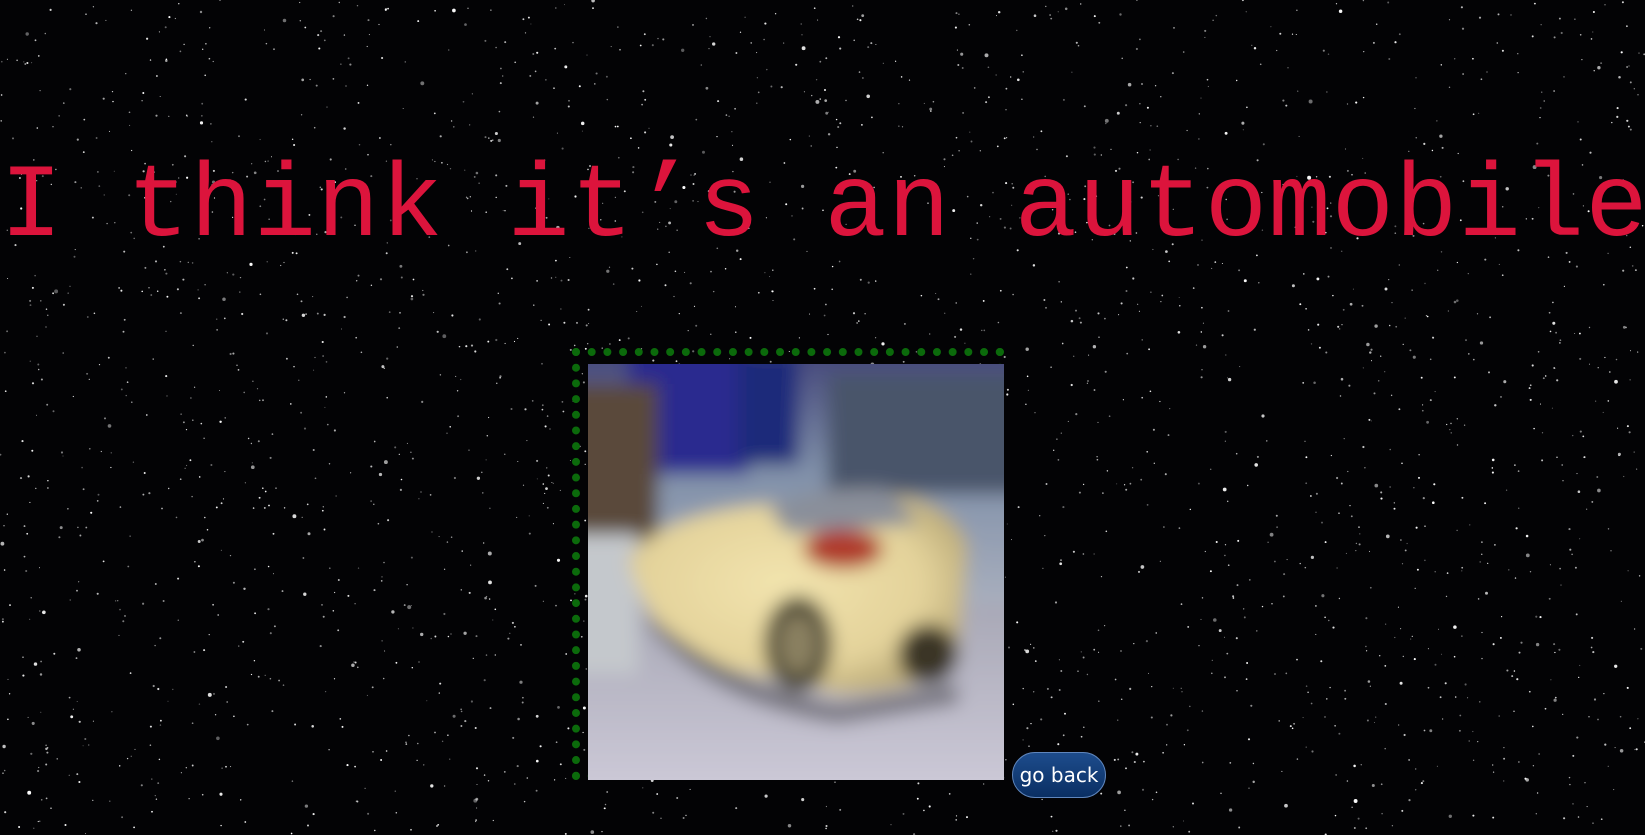  I want to click on go-back-button: go back, so click(1059, 775).